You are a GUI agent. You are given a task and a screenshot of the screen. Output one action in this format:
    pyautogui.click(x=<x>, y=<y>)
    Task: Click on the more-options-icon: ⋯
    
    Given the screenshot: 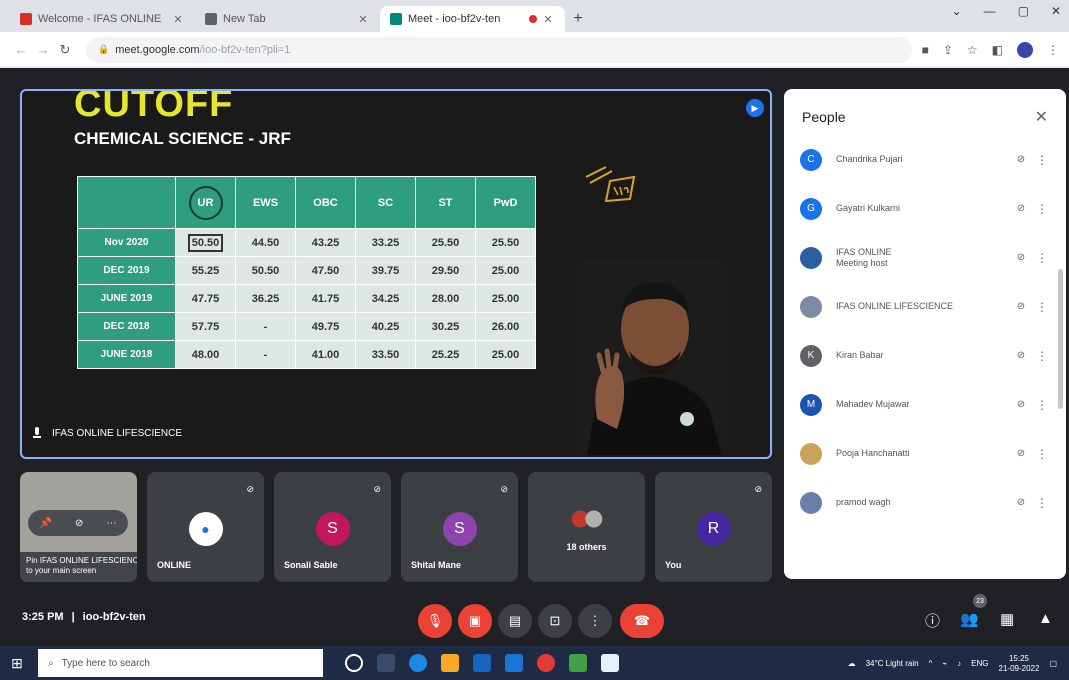 What is the action you would take?
    pyautogui.click(x=111, y=523)
    